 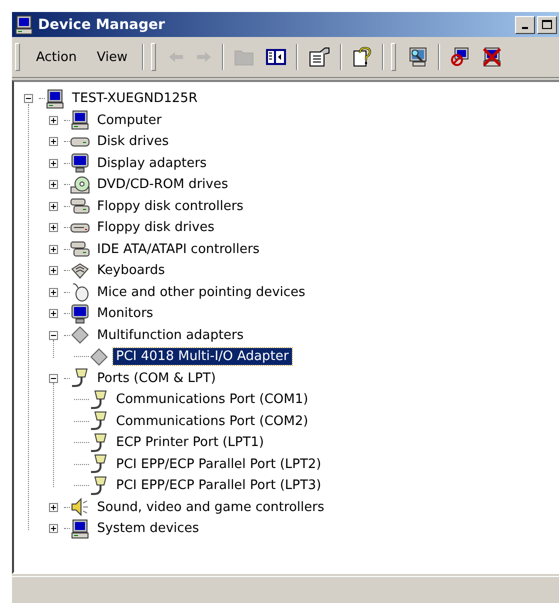 I want to click on tree-item: TEST-XUEGND125R, so click(x=134, y=99).